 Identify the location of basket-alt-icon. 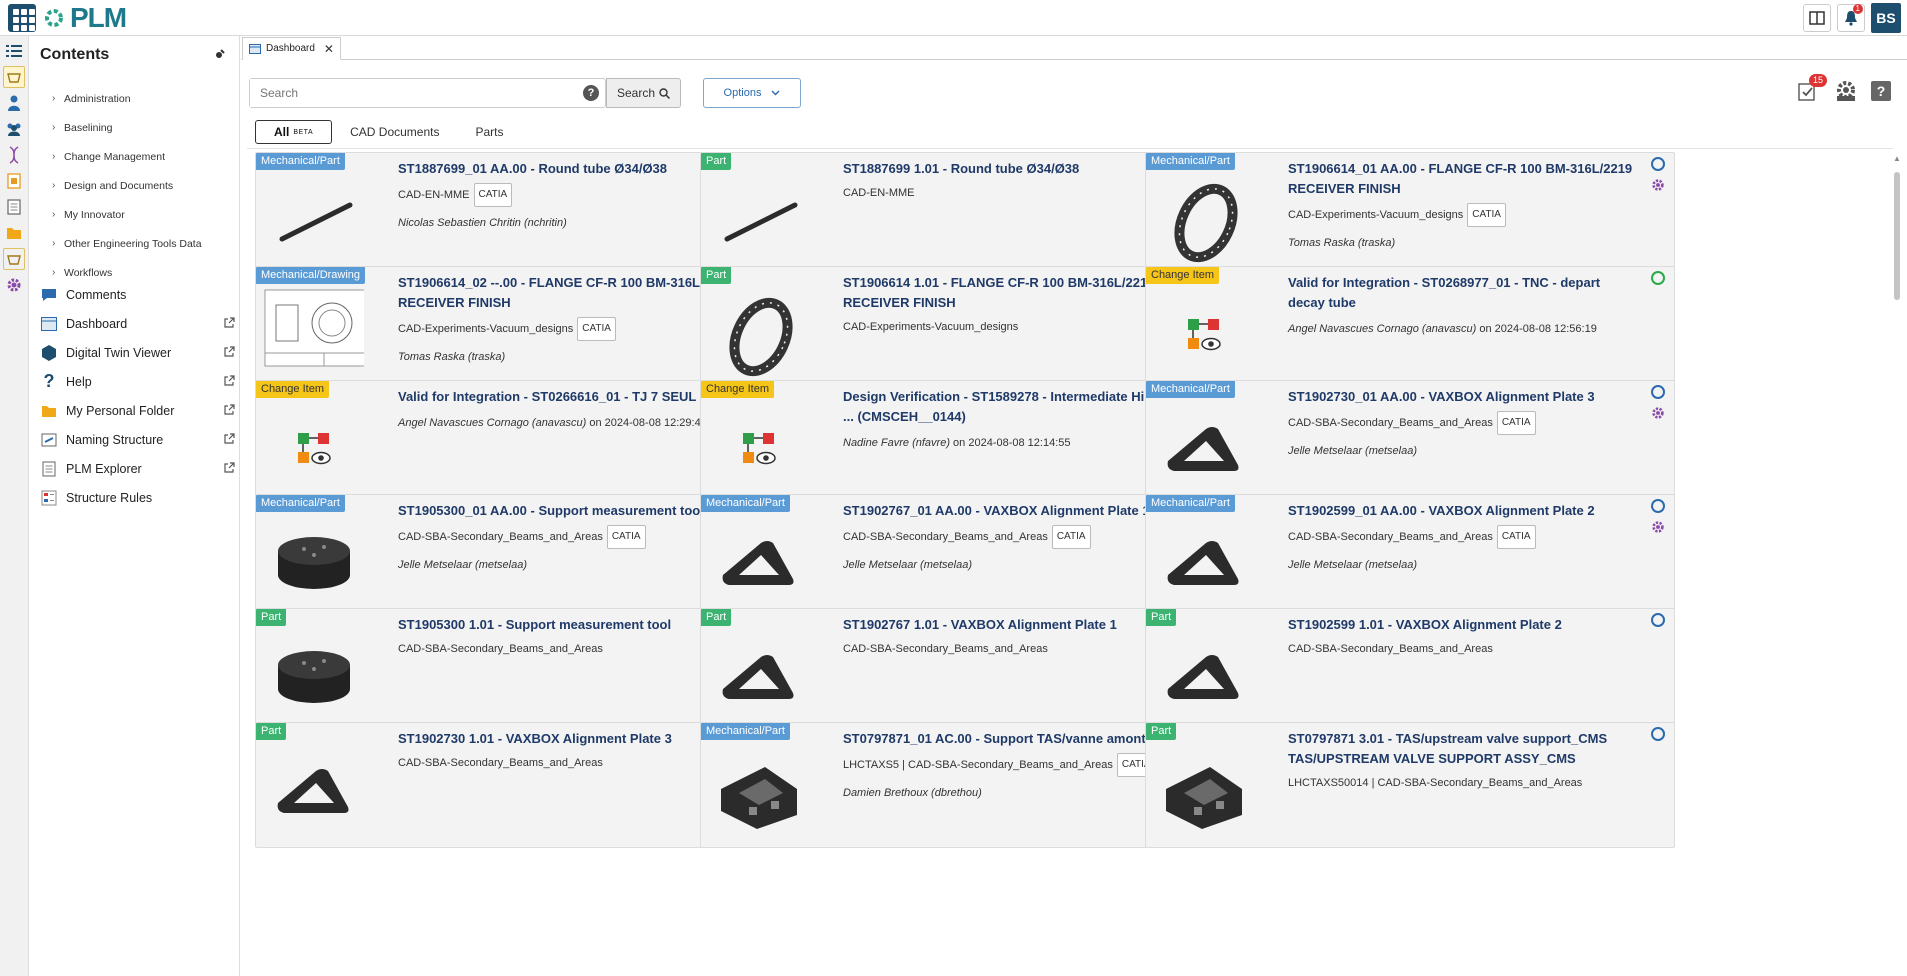
(14, 259).